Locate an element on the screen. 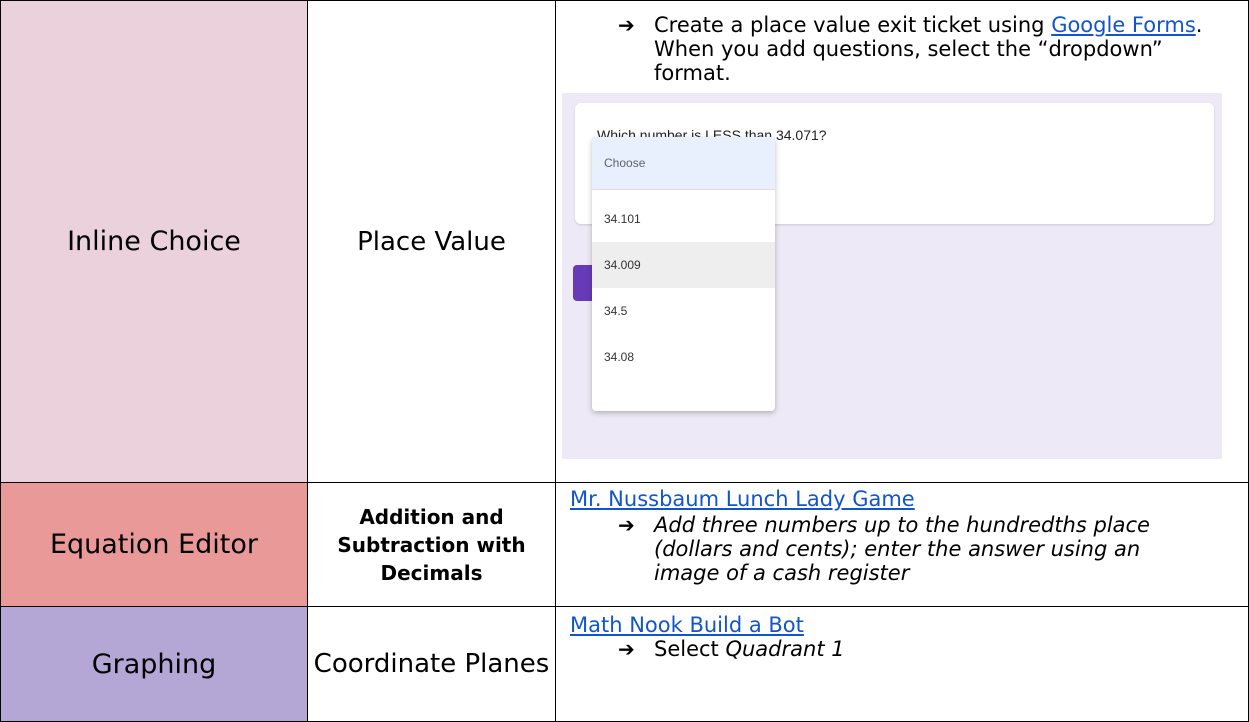  bullet-item: ➔ Select Quadrant 1 is located at coordinates (902, 649).